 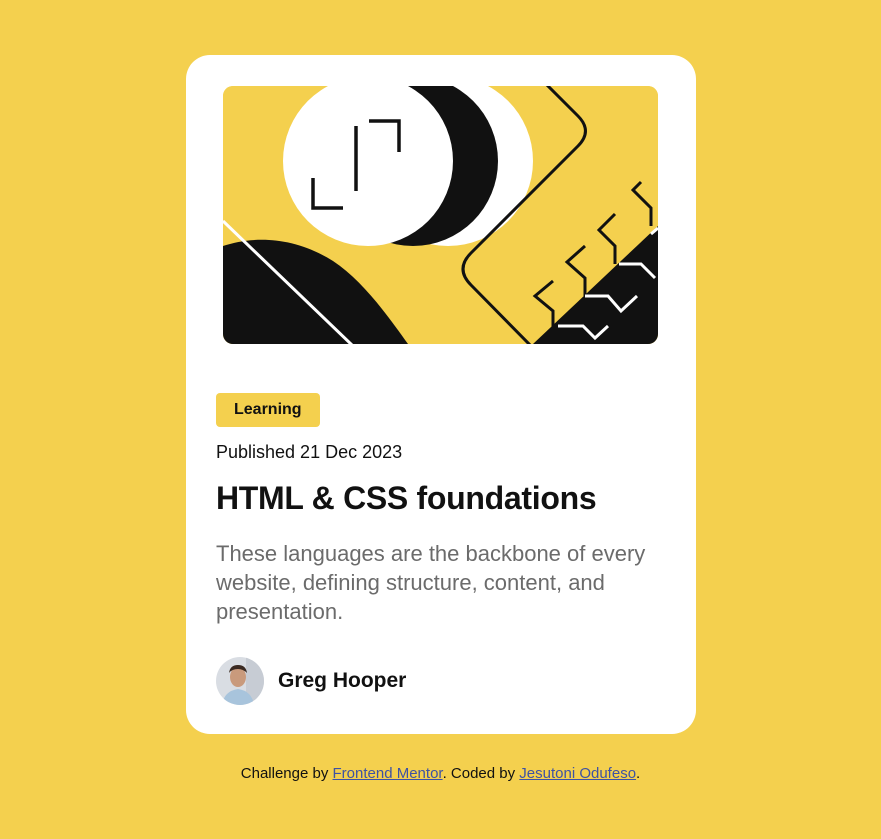 I want to click on attribution-prefix: Challenge by, so click(x=286, y=773).